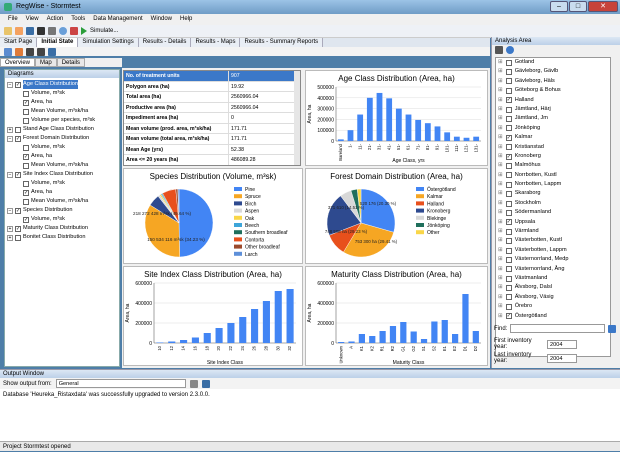 The image size is (620, 452). Describe the element at coordinates (58, 42) in the screenshot. I see `tab-initial-state: Initial State` at that location.